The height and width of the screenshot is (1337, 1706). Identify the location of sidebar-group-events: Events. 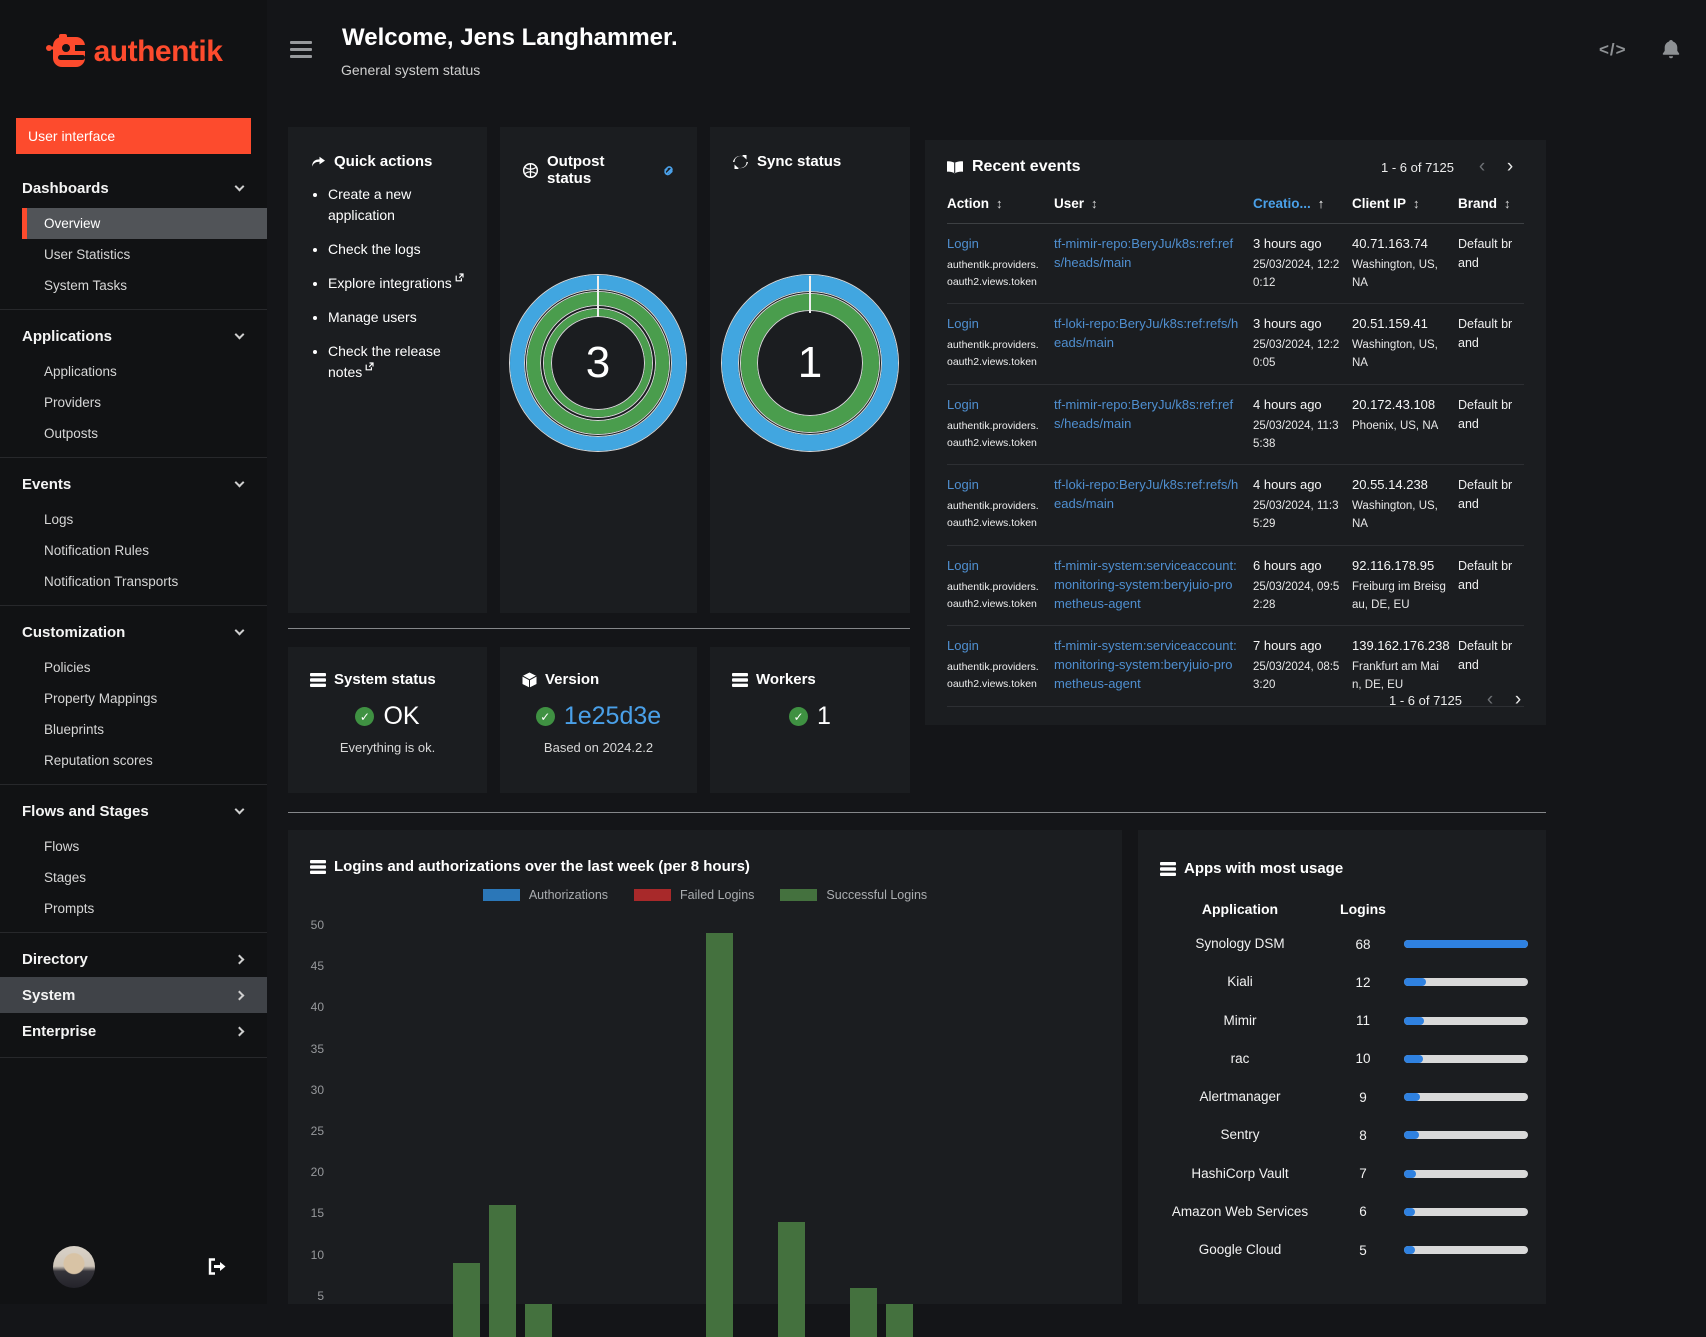
(133, 484).